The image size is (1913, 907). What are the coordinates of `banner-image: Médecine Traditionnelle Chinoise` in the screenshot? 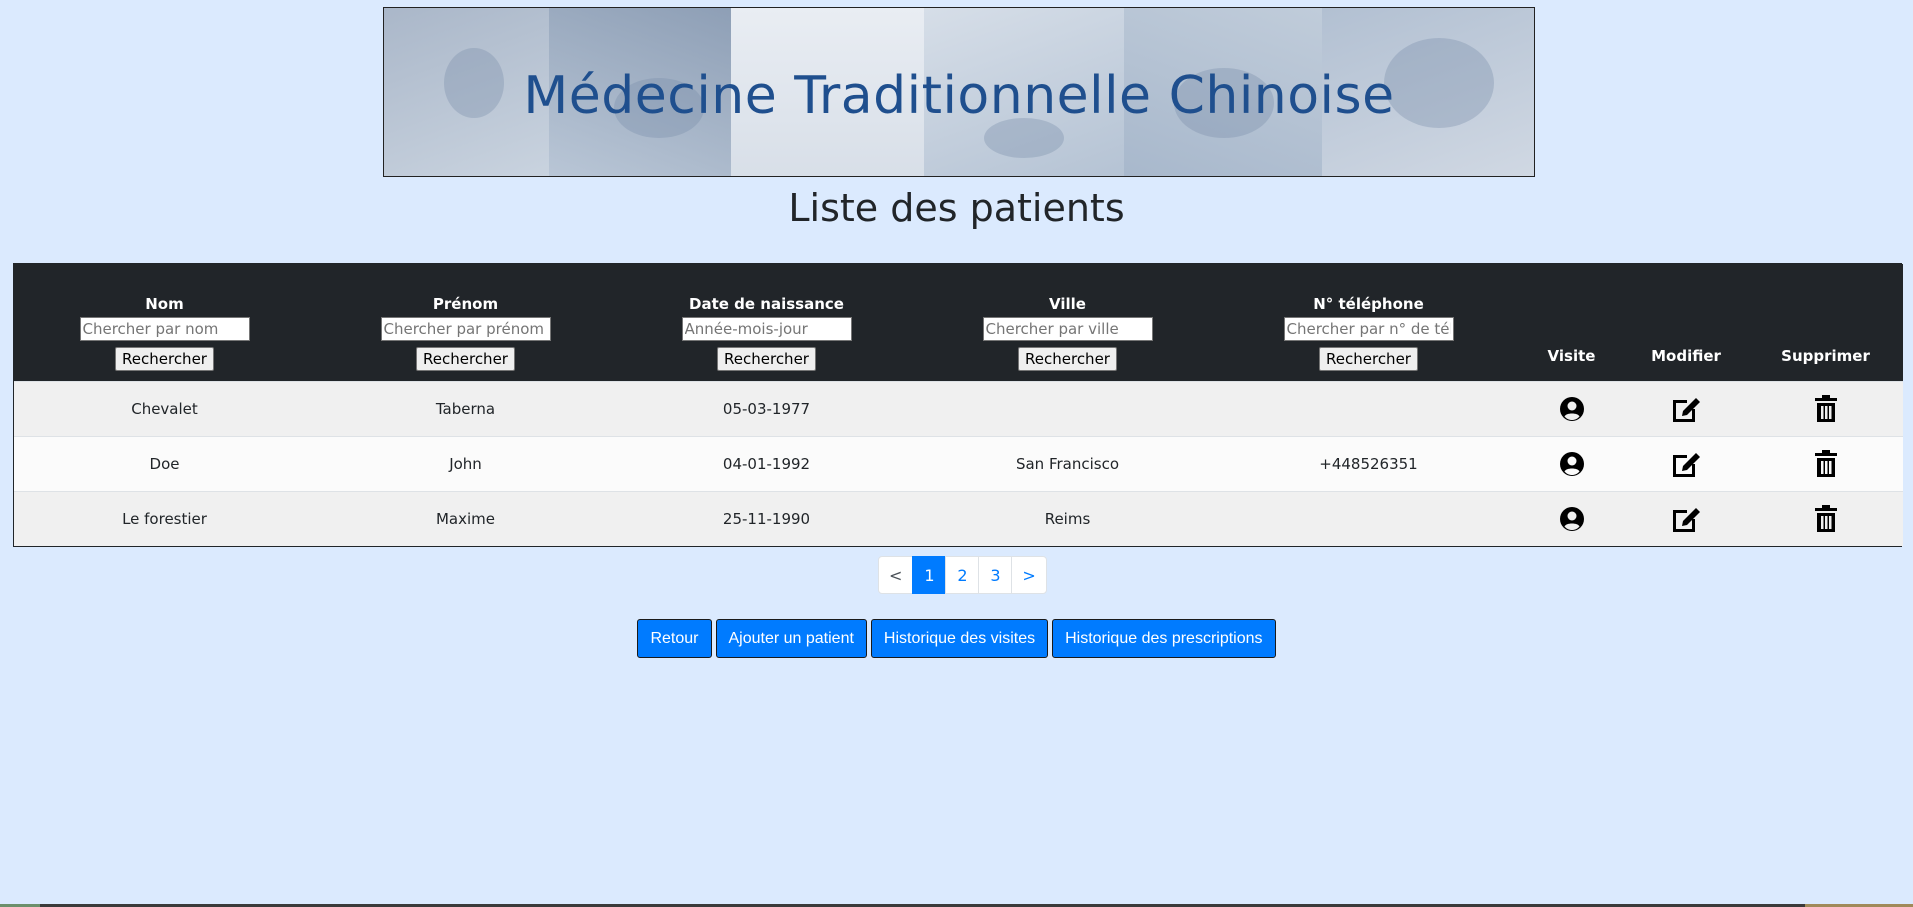 It's located at (959, 92).